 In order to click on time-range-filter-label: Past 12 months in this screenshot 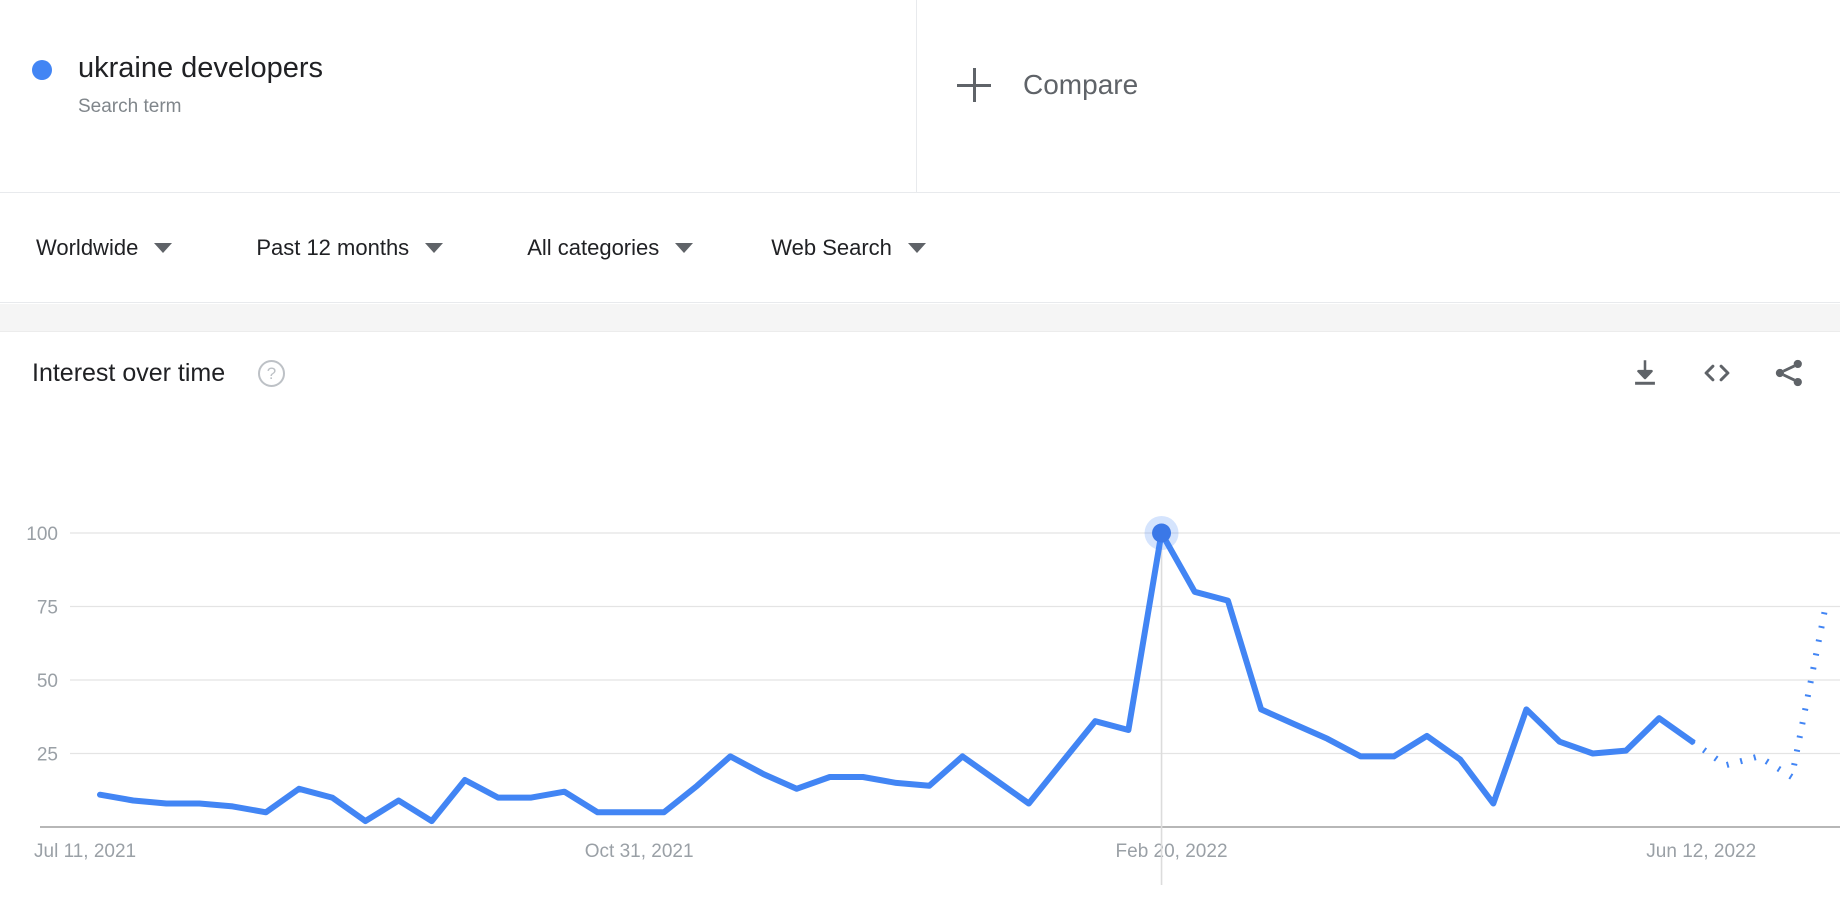, I will do `click(333, 247)`.